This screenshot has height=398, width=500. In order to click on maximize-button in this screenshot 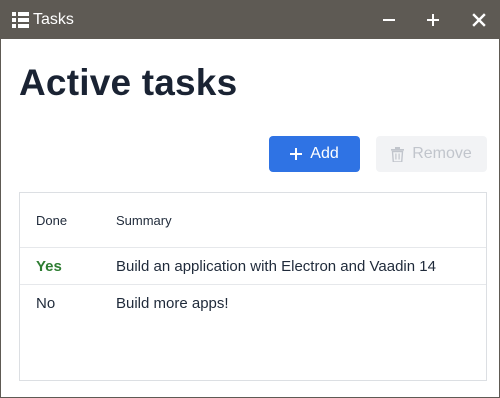, I will do `click(433, 20)`.